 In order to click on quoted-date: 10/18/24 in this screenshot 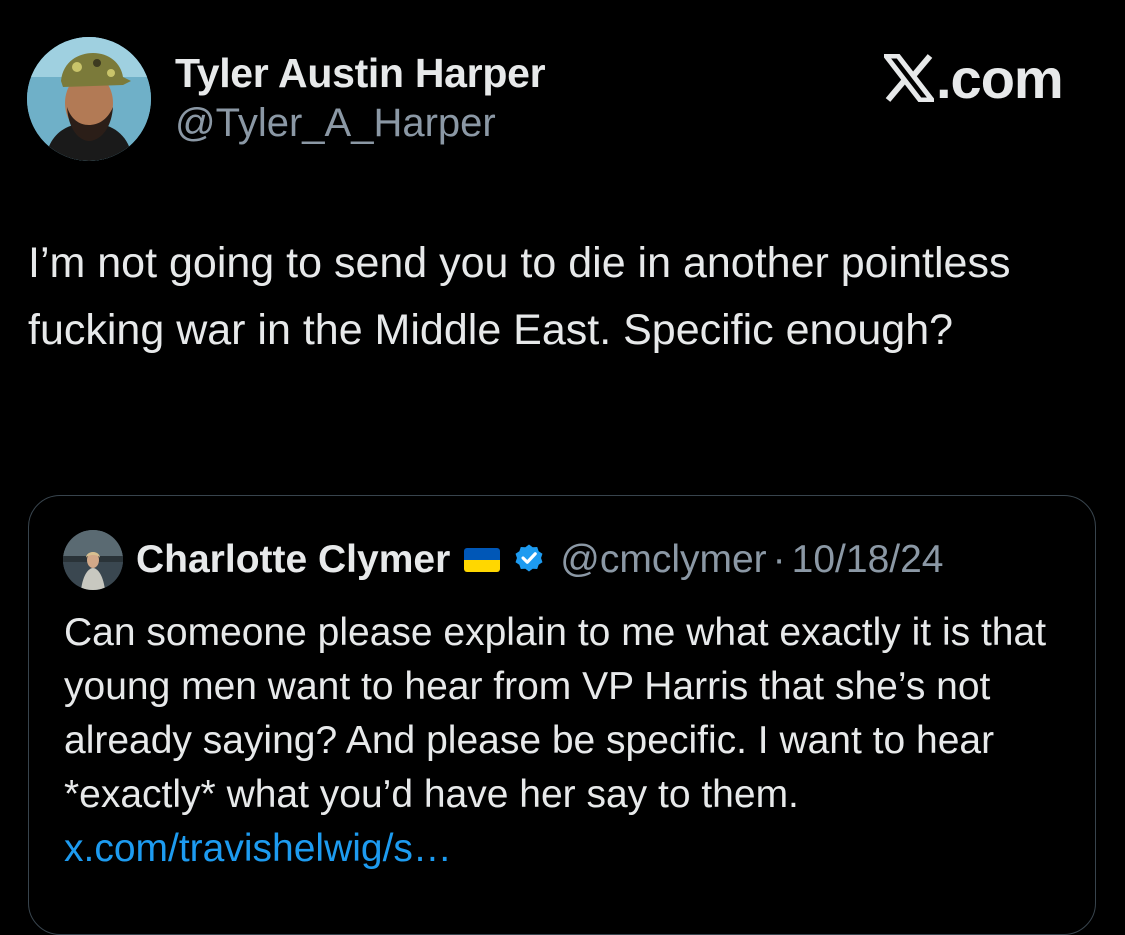, I will do `click(868, 560)`.